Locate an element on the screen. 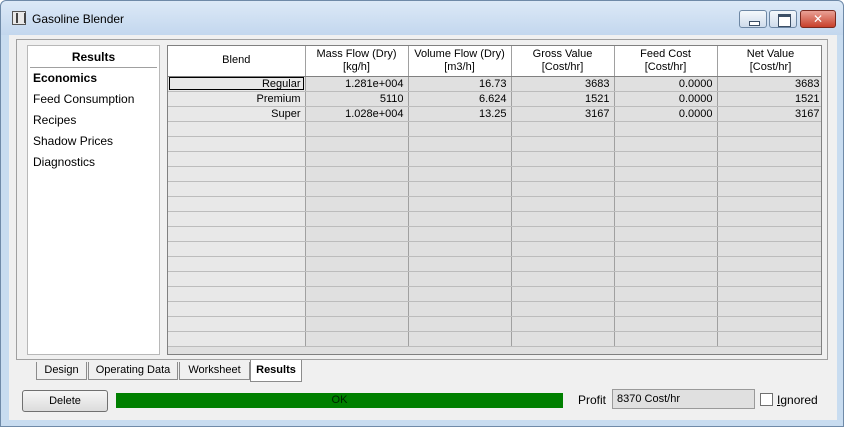  sidebar-item-feed-consumption: Feed Consumption is located at coordinates (93, 99).